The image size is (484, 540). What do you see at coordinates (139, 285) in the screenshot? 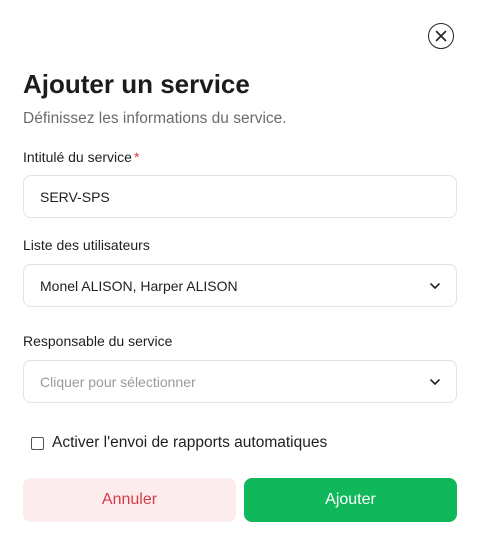
I see `users-select-value: Monel ALISON, Harper ALISON` at bounding box center [139, 285].